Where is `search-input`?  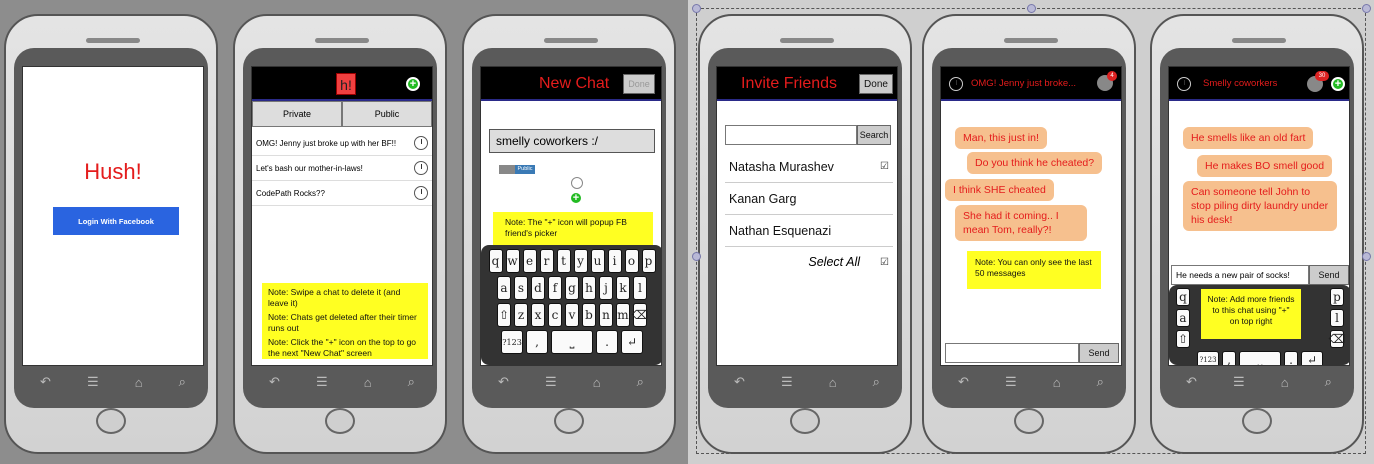 search-input is located at coordinates (791, 135).